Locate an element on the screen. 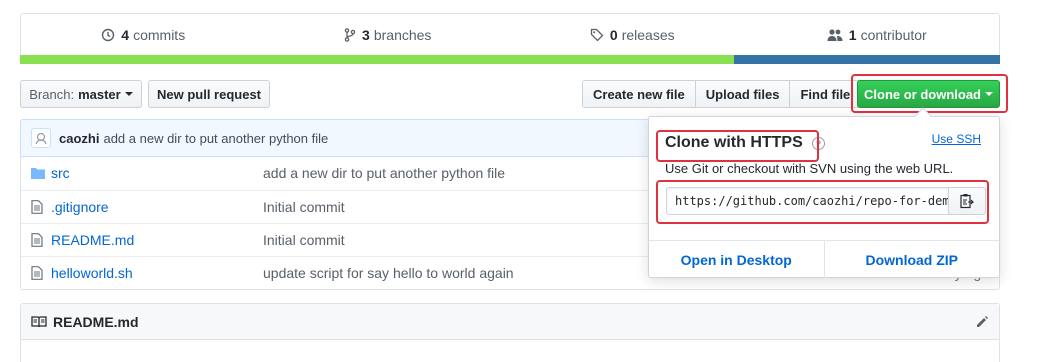 The width and height of the screenshot is (1040, 362). releases-link: 0 releases is located at coordinates (632, 35).